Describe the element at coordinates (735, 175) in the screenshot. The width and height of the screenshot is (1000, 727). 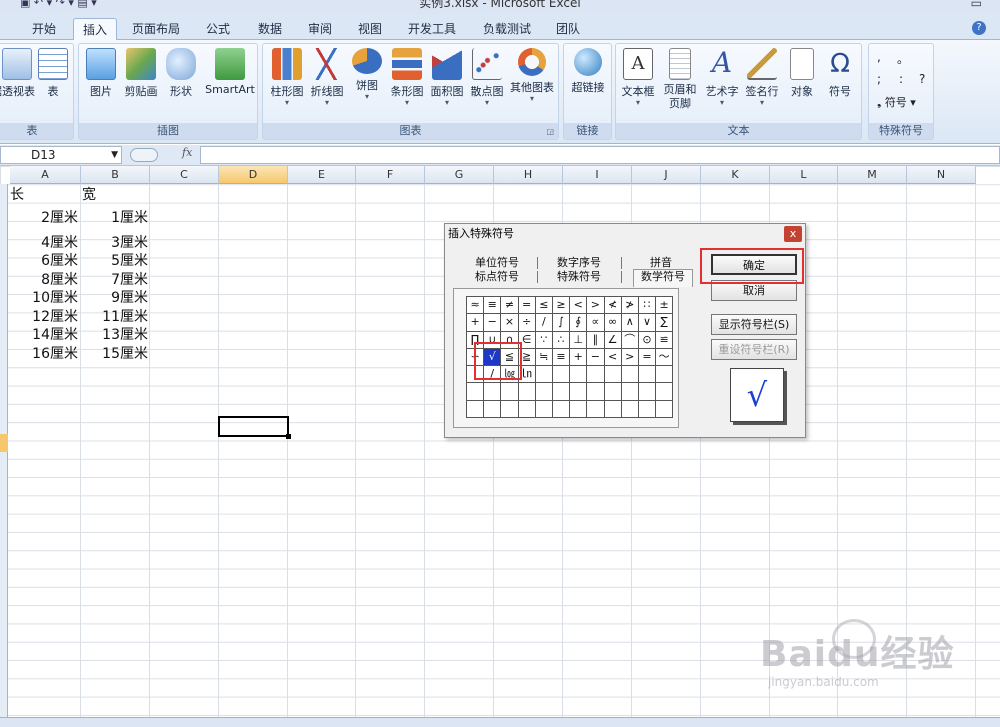
I see `column-header-k: K` at that location.